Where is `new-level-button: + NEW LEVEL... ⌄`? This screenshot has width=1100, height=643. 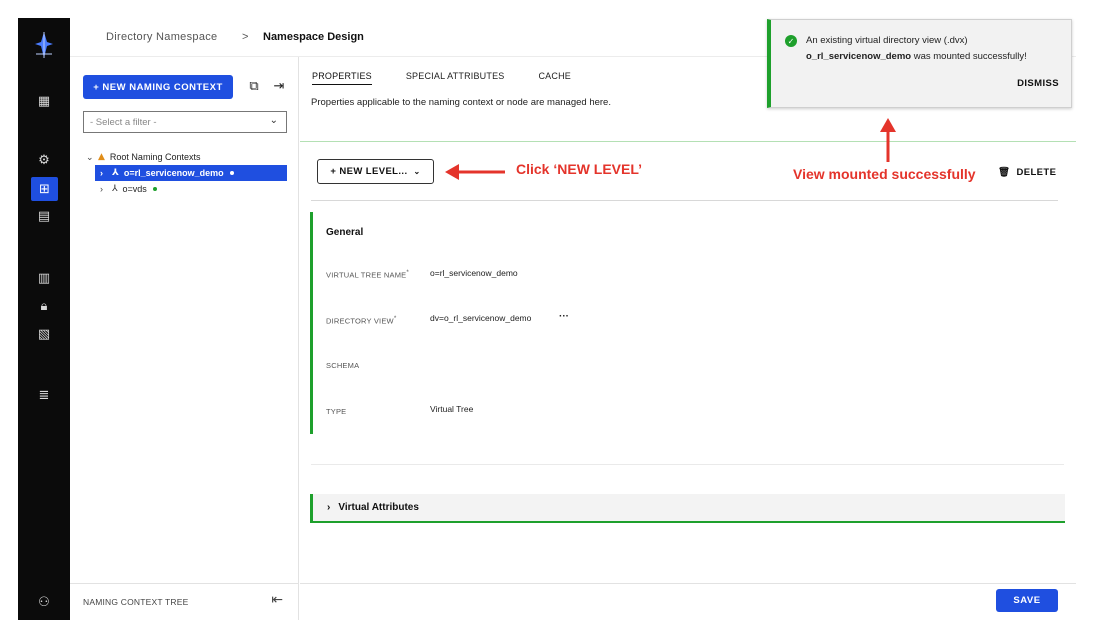
new-level-button: + NEW LEVEL... ⌄ is located at coordinates (375, 171).